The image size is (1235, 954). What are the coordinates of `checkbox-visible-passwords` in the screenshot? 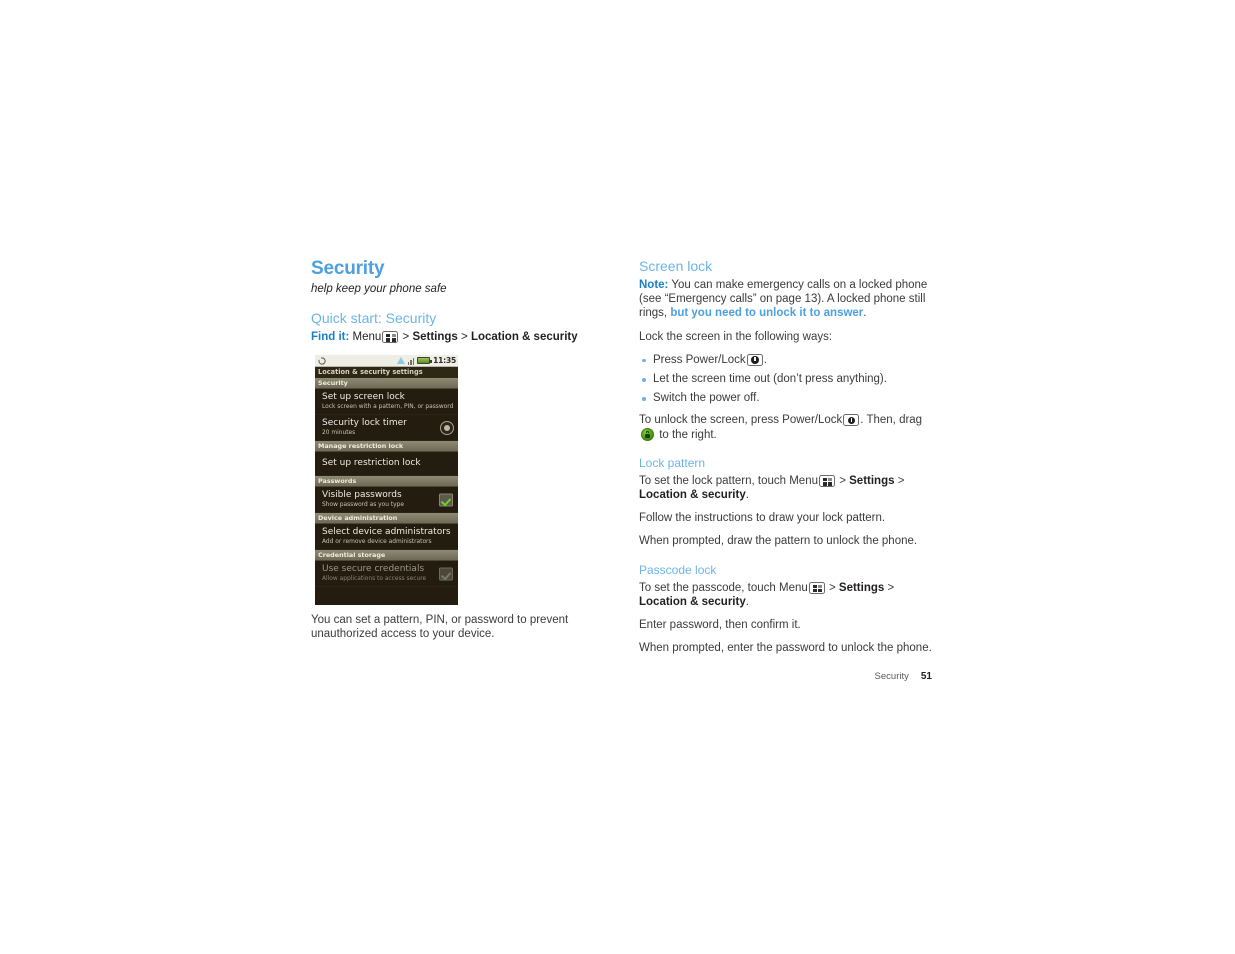 It's located at (446, 499).